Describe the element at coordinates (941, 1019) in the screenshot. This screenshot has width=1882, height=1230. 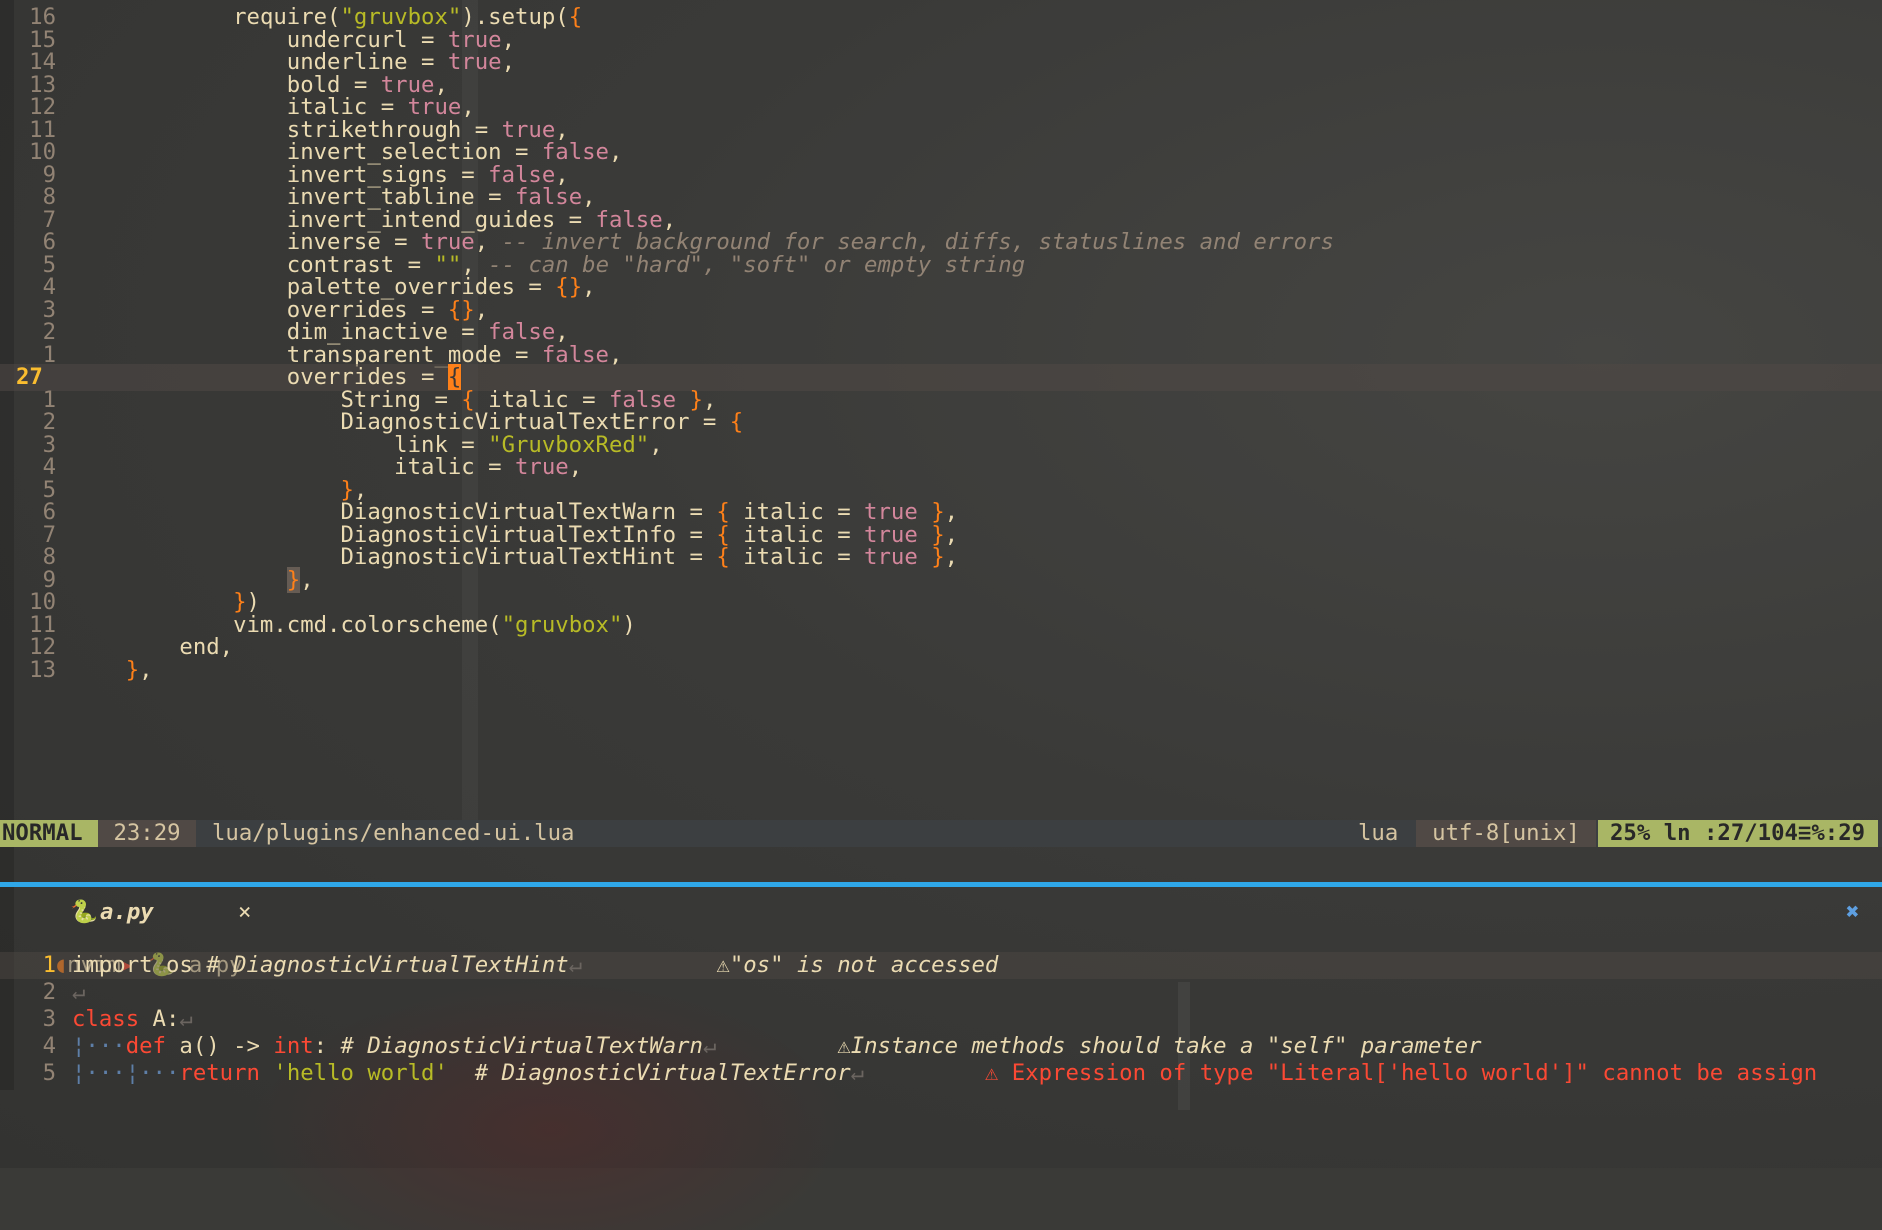
I see `code-line: 3 class A:↵` at that location.